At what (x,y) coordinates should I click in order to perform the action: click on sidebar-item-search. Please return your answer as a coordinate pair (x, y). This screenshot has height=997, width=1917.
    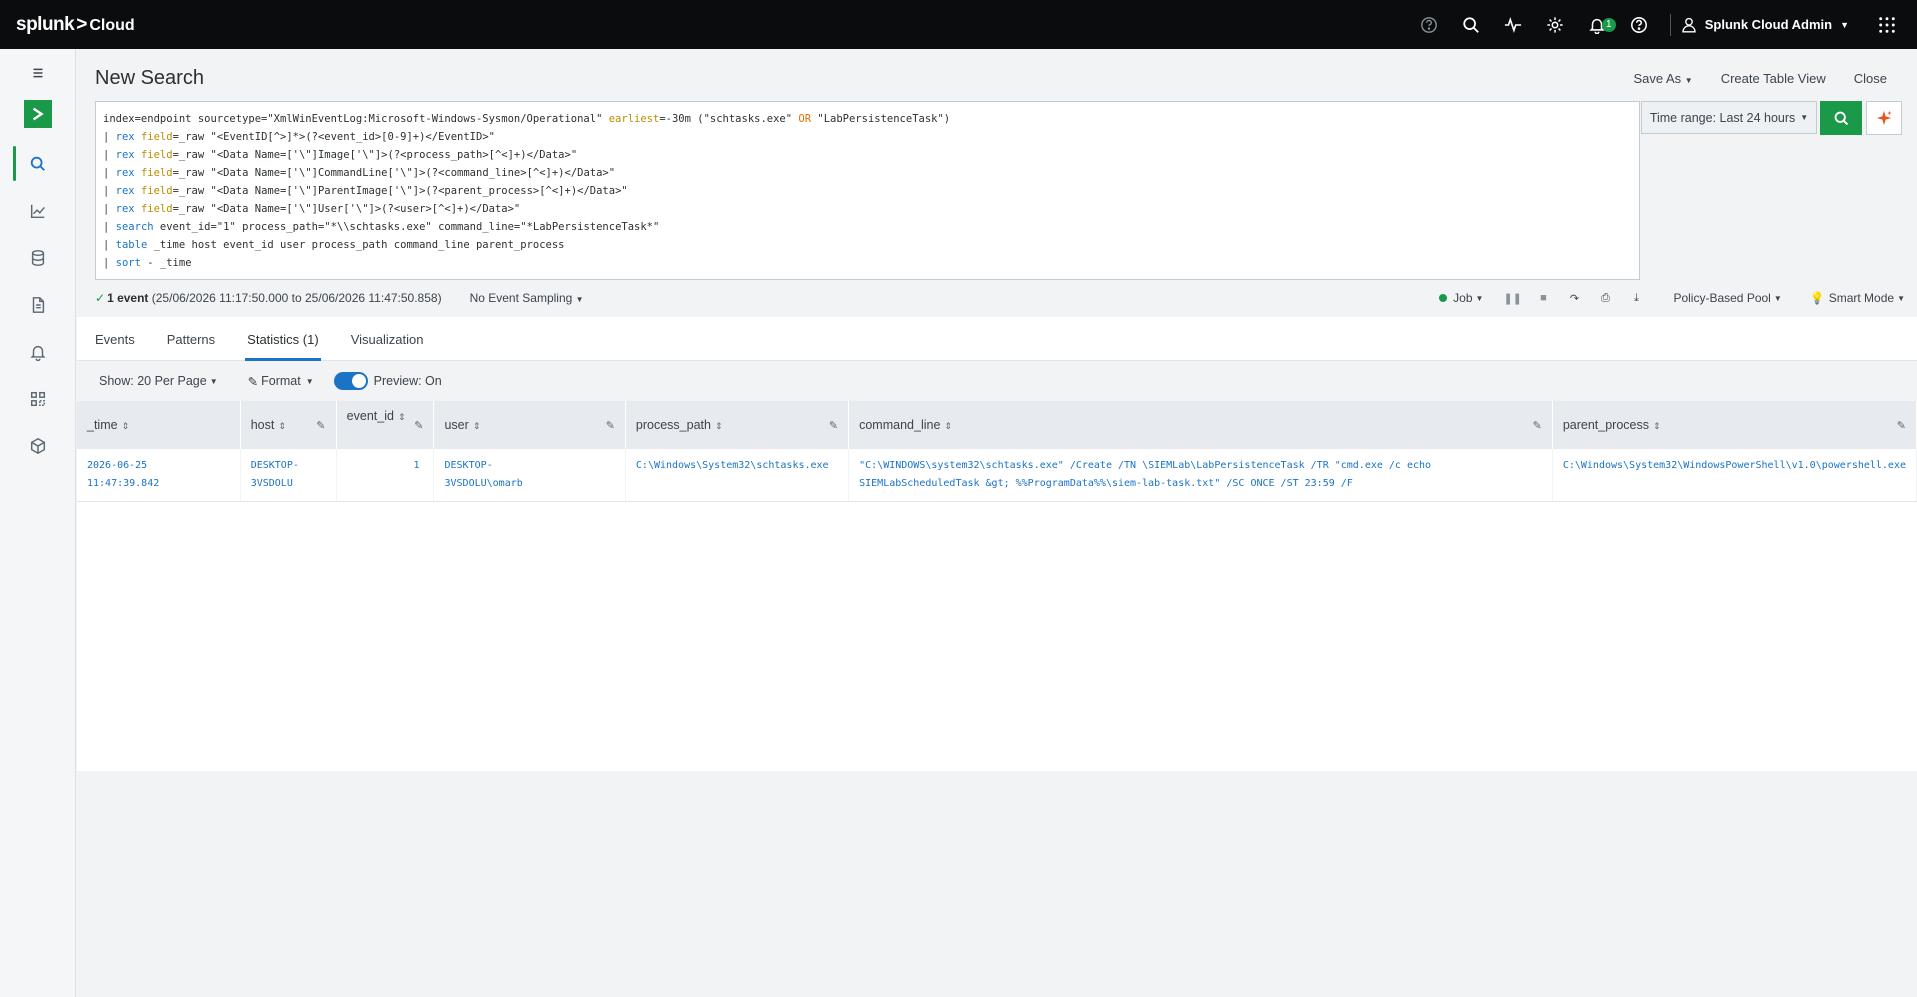
    Looking at the image, I should click on (38, 163).